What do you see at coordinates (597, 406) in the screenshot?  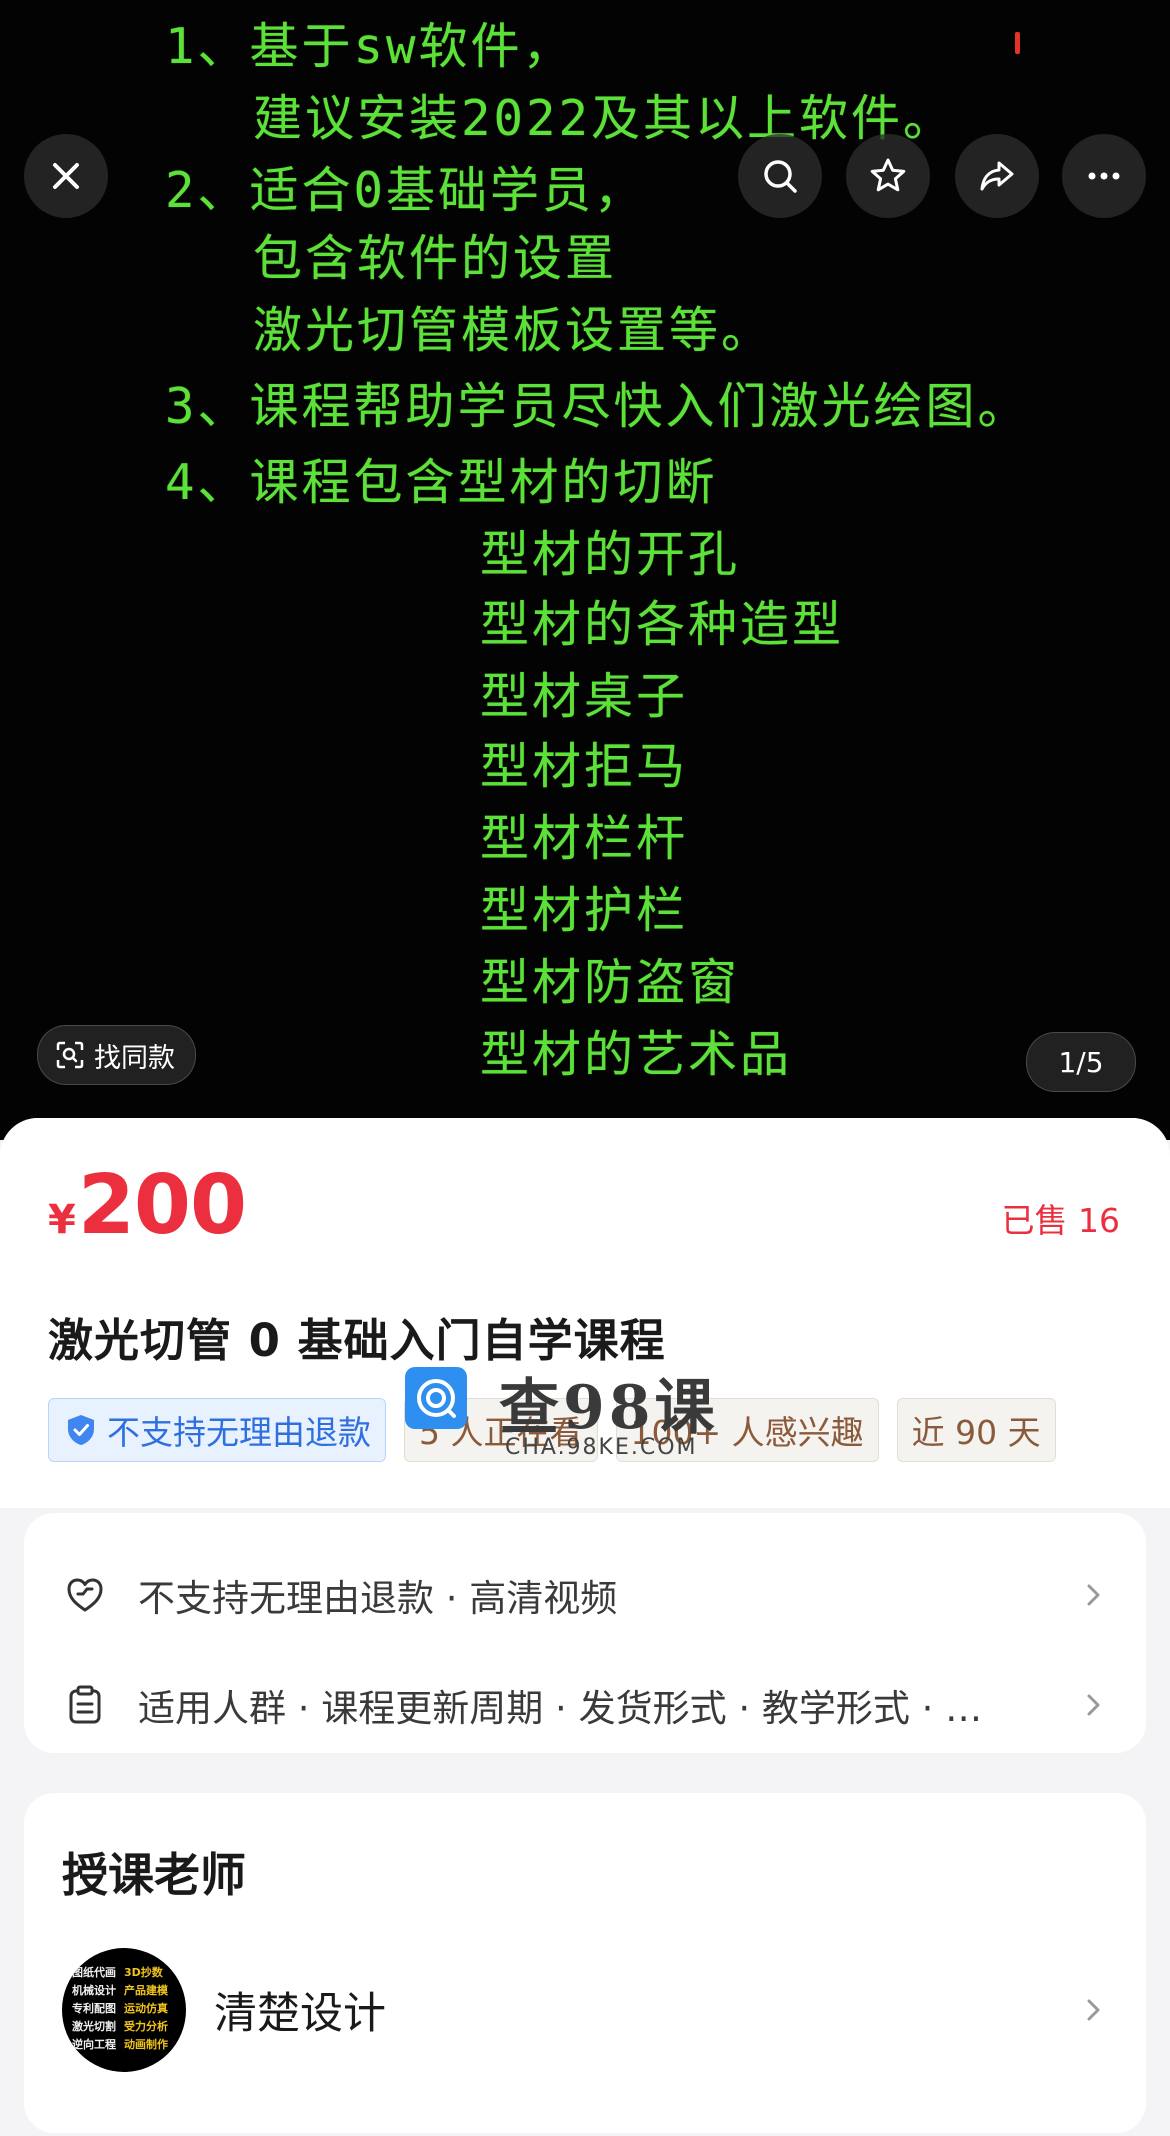 I see `outline-line: 3、课程帮助学员尽快入们激光绘图。` at bounding box center [597, 406].